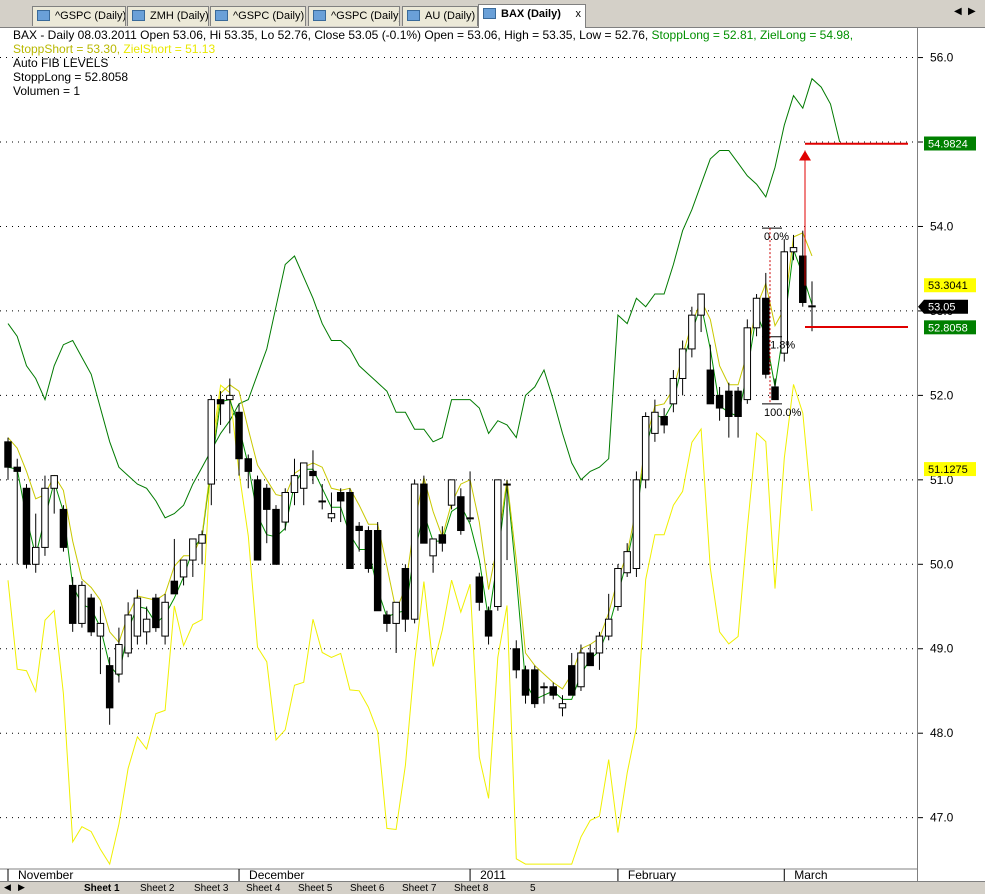 The width and height of the screenshot is (985, 894). Describe the element at coordinates (354, 16) in the screenshot. I see `tab-gspc-3: ^GSPC (Daily)` at that location.